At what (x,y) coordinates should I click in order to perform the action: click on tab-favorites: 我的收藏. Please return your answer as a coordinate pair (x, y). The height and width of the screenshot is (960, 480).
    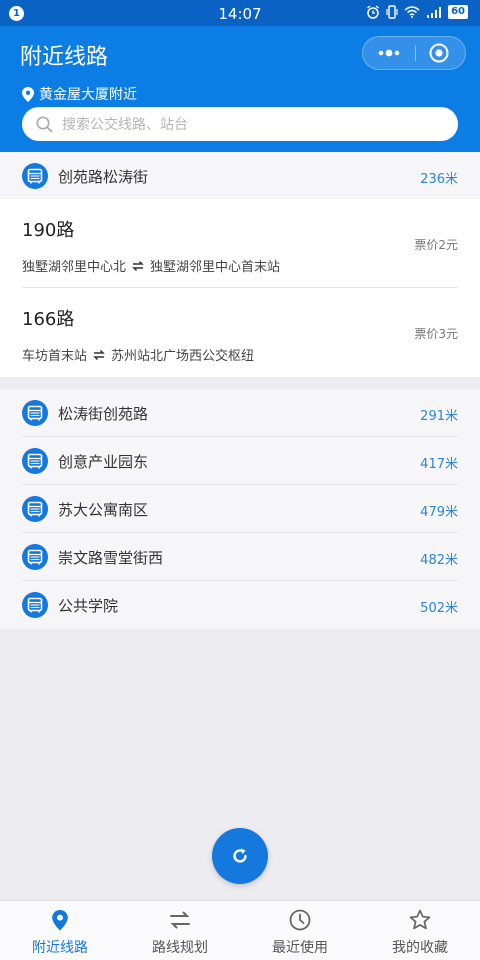
    Looking at the image, I should click on (420, 930).